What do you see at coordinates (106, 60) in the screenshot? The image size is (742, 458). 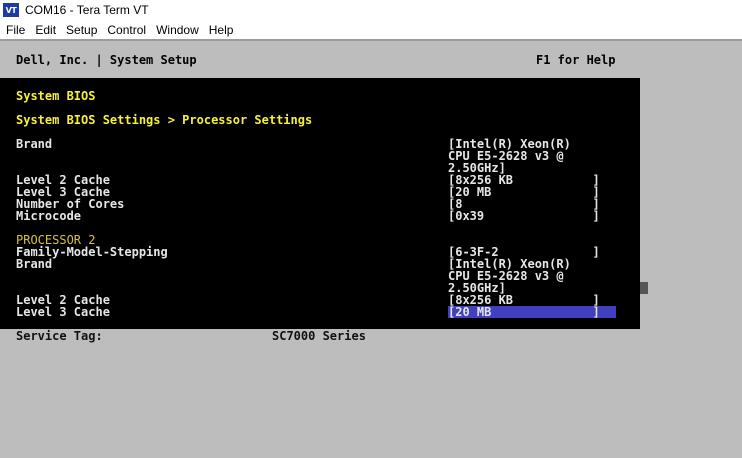 I see `setup-header: Dell, Inc. | System Setup` at bounding box center [106, 60].